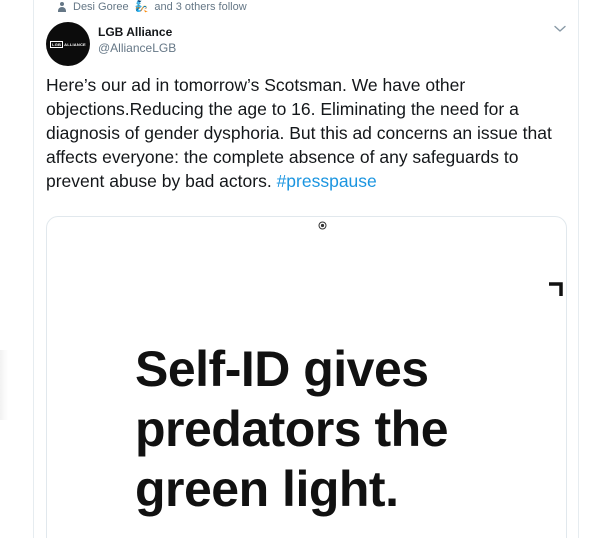 The width and height of the screenshot is (600, 538). I want to click on chevron-down-icon, so click(560, 28).